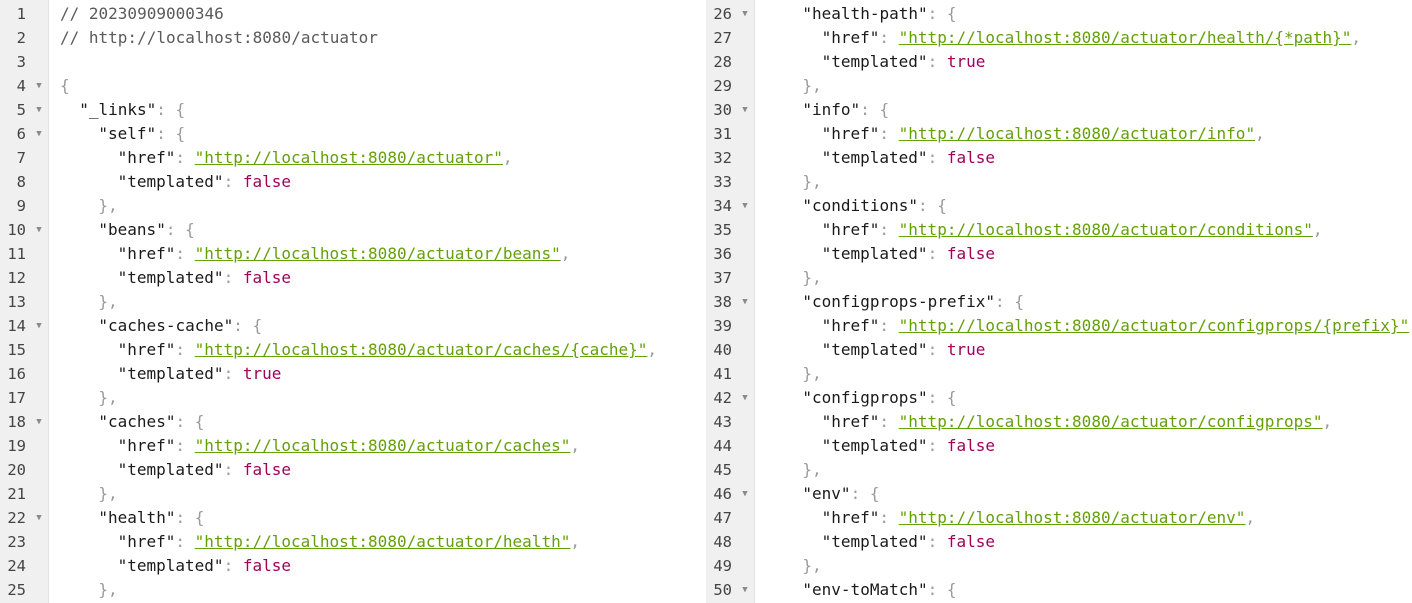  What do you see at coordinates (383, 110) in the screenshot?
I see `line-content: "_links": {` at bounding box center [383, 110].